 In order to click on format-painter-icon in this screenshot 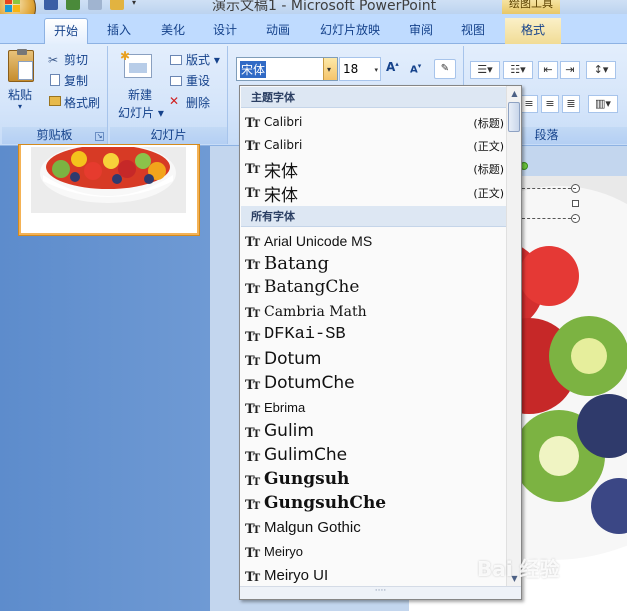, I will do `click(55, 101)`.